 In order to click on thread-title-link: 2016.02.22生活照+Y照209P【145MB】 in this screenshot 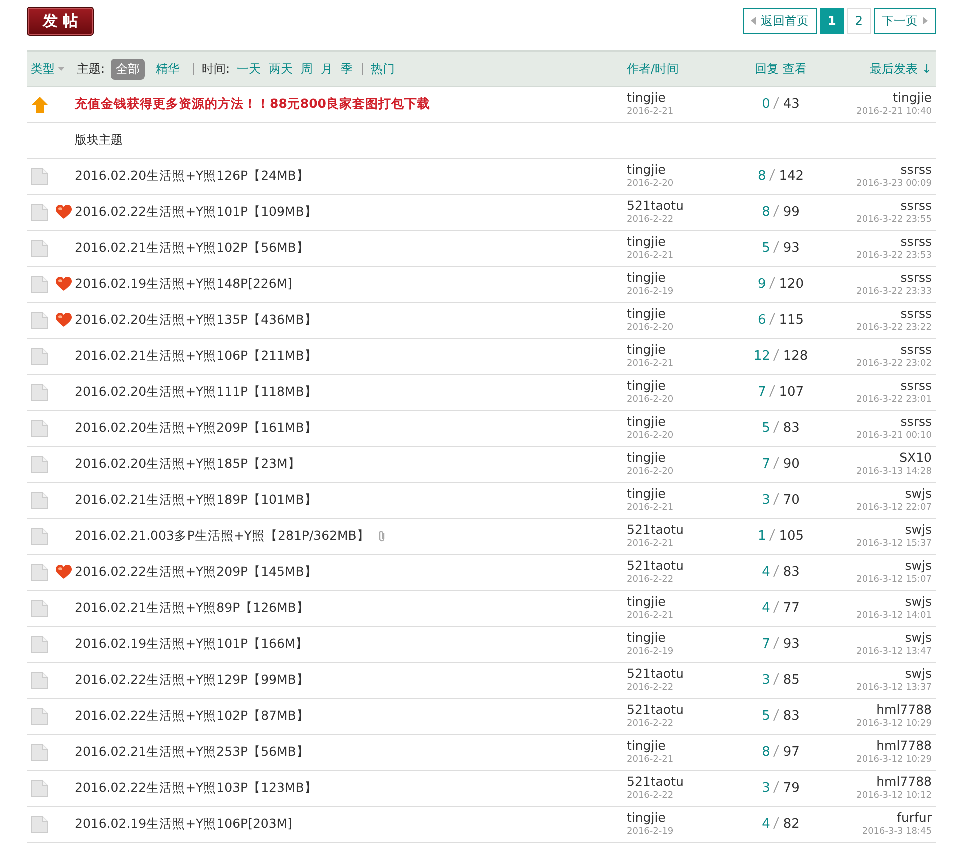, I will do `click(196, 572)`.